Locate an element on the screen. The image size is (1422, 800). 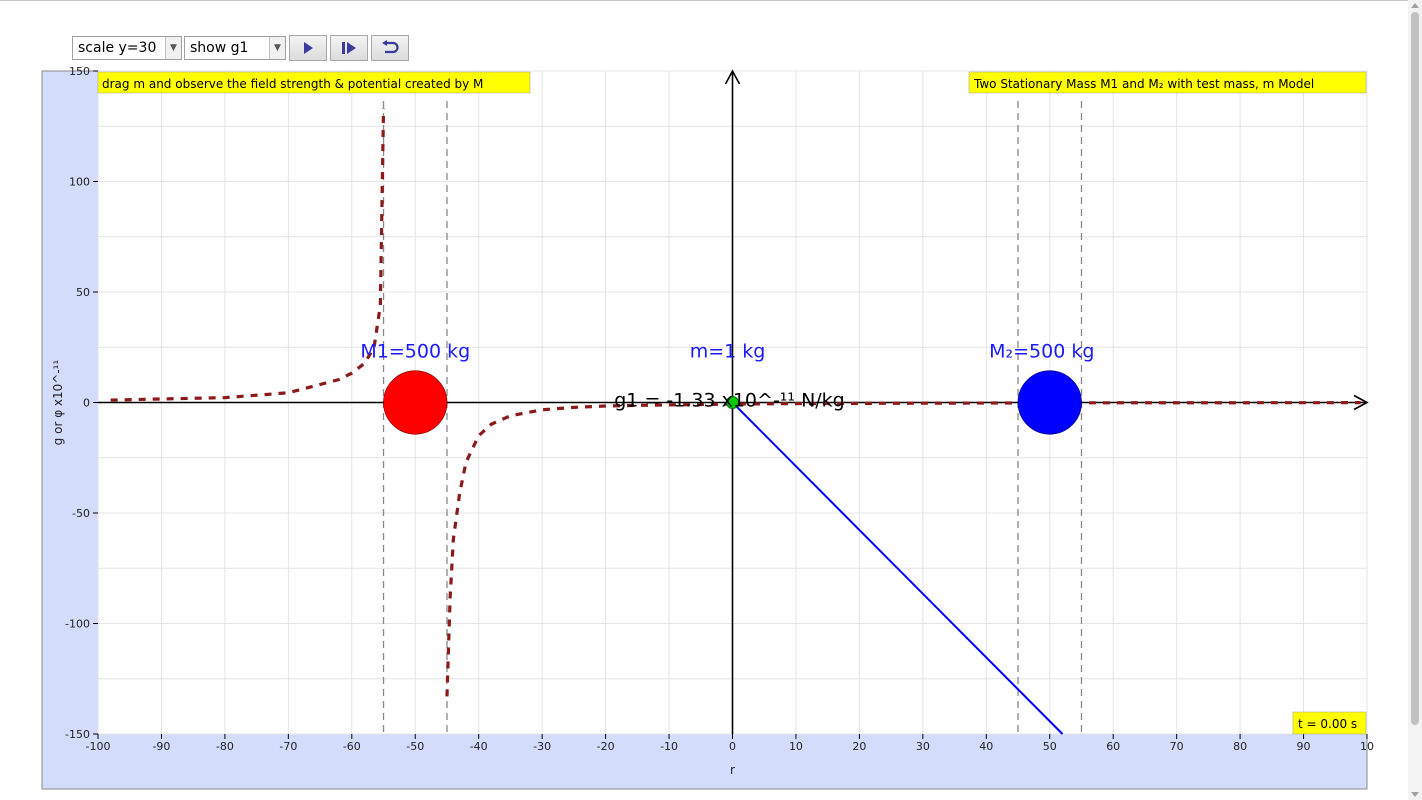
x-tick-label: 60 is located at coordinates (1113, 746).